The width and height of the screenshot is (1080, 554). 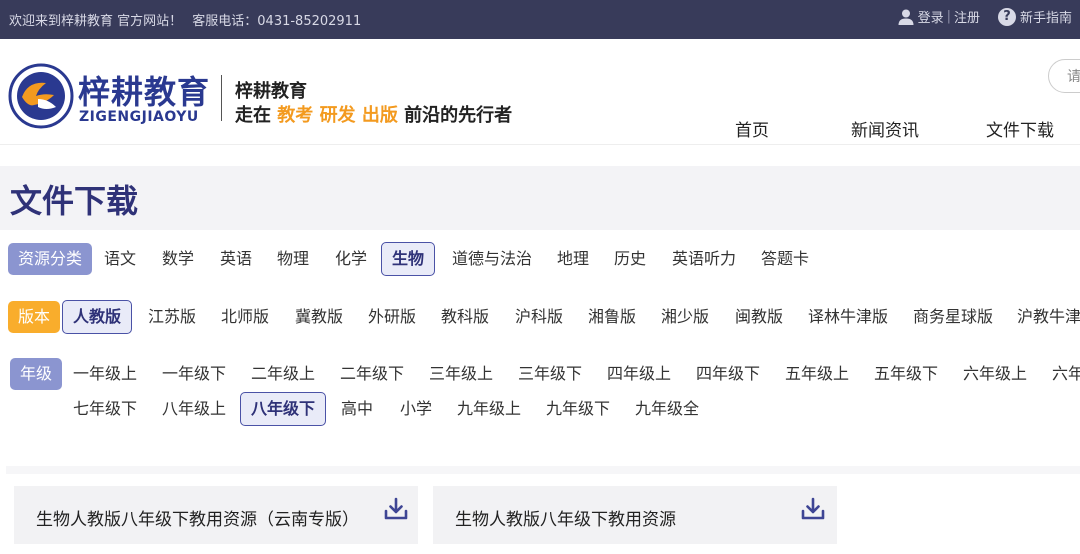 I want to click on subject-option-active: 生物, so click(x=408, y=259).